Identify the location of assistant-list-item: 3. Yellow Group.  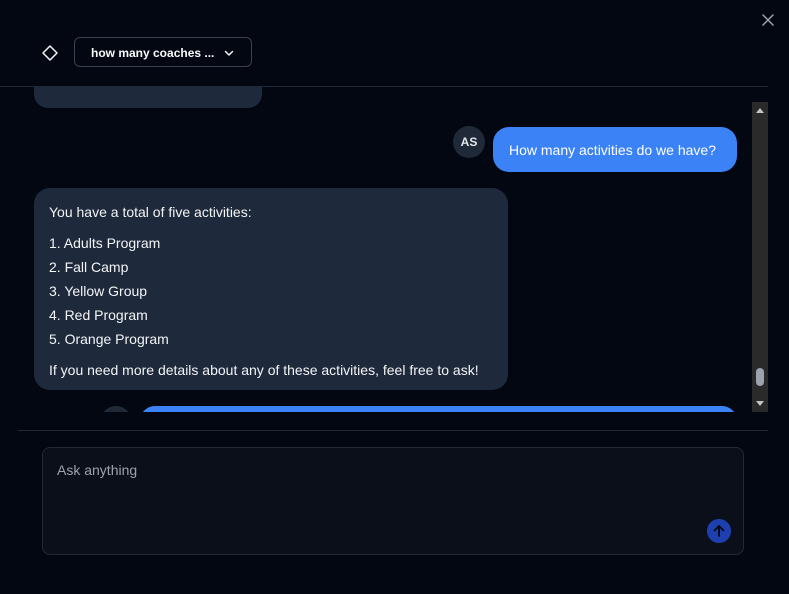
(98, 291).